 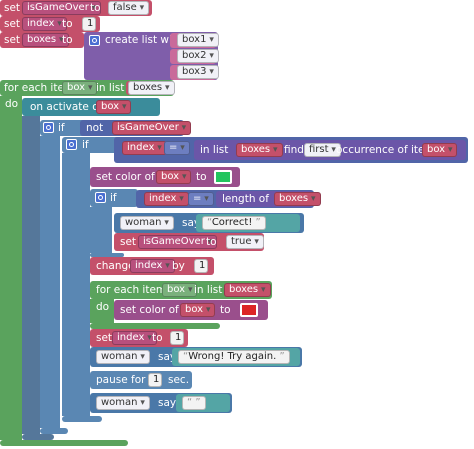 I want to click on on-activate-block: on activate of box, so click(x=91, y=107).